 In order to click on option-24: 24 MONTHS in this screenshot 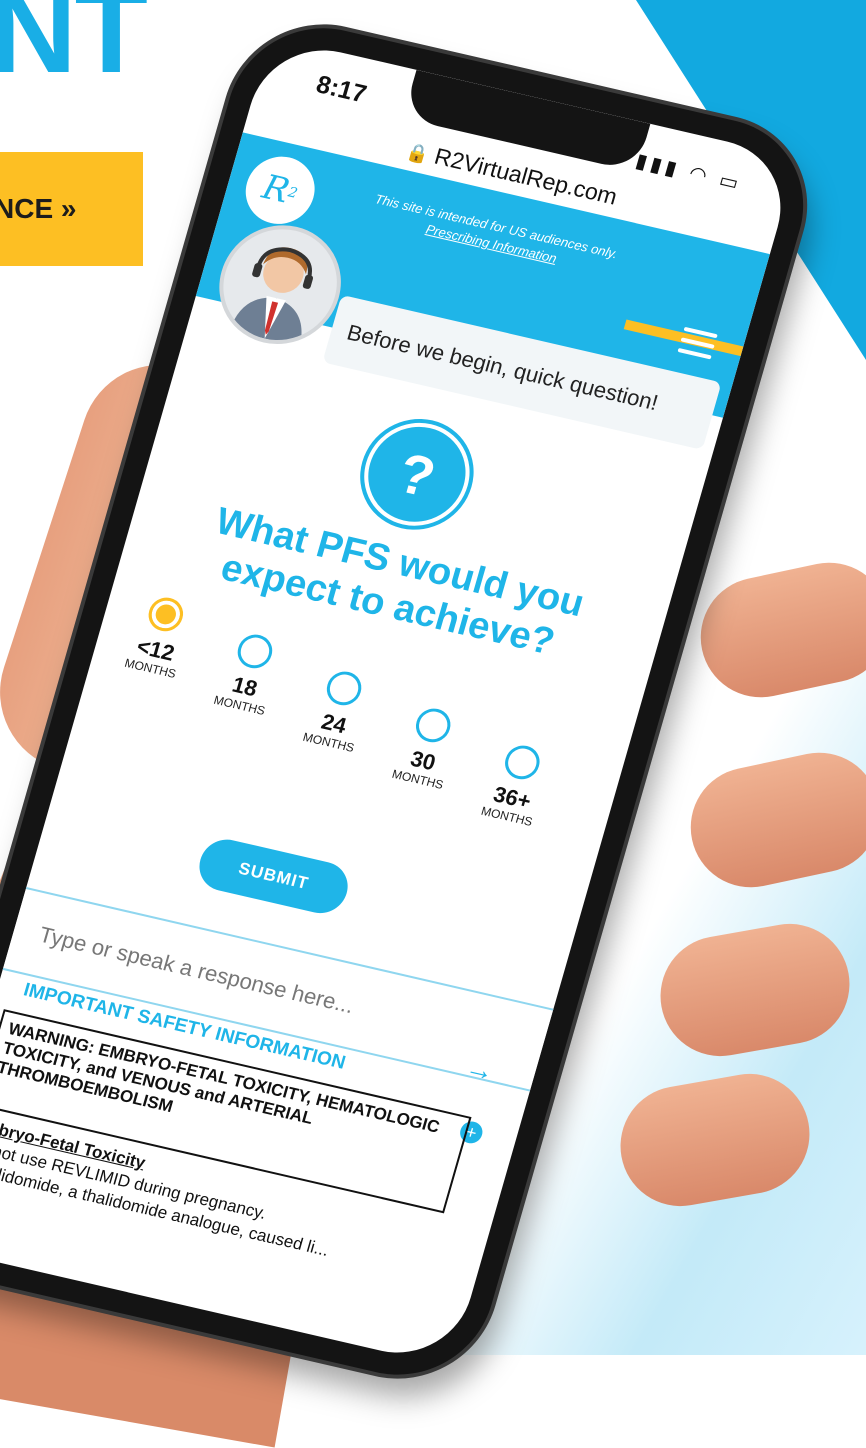, I will do `click(338, 710)`.